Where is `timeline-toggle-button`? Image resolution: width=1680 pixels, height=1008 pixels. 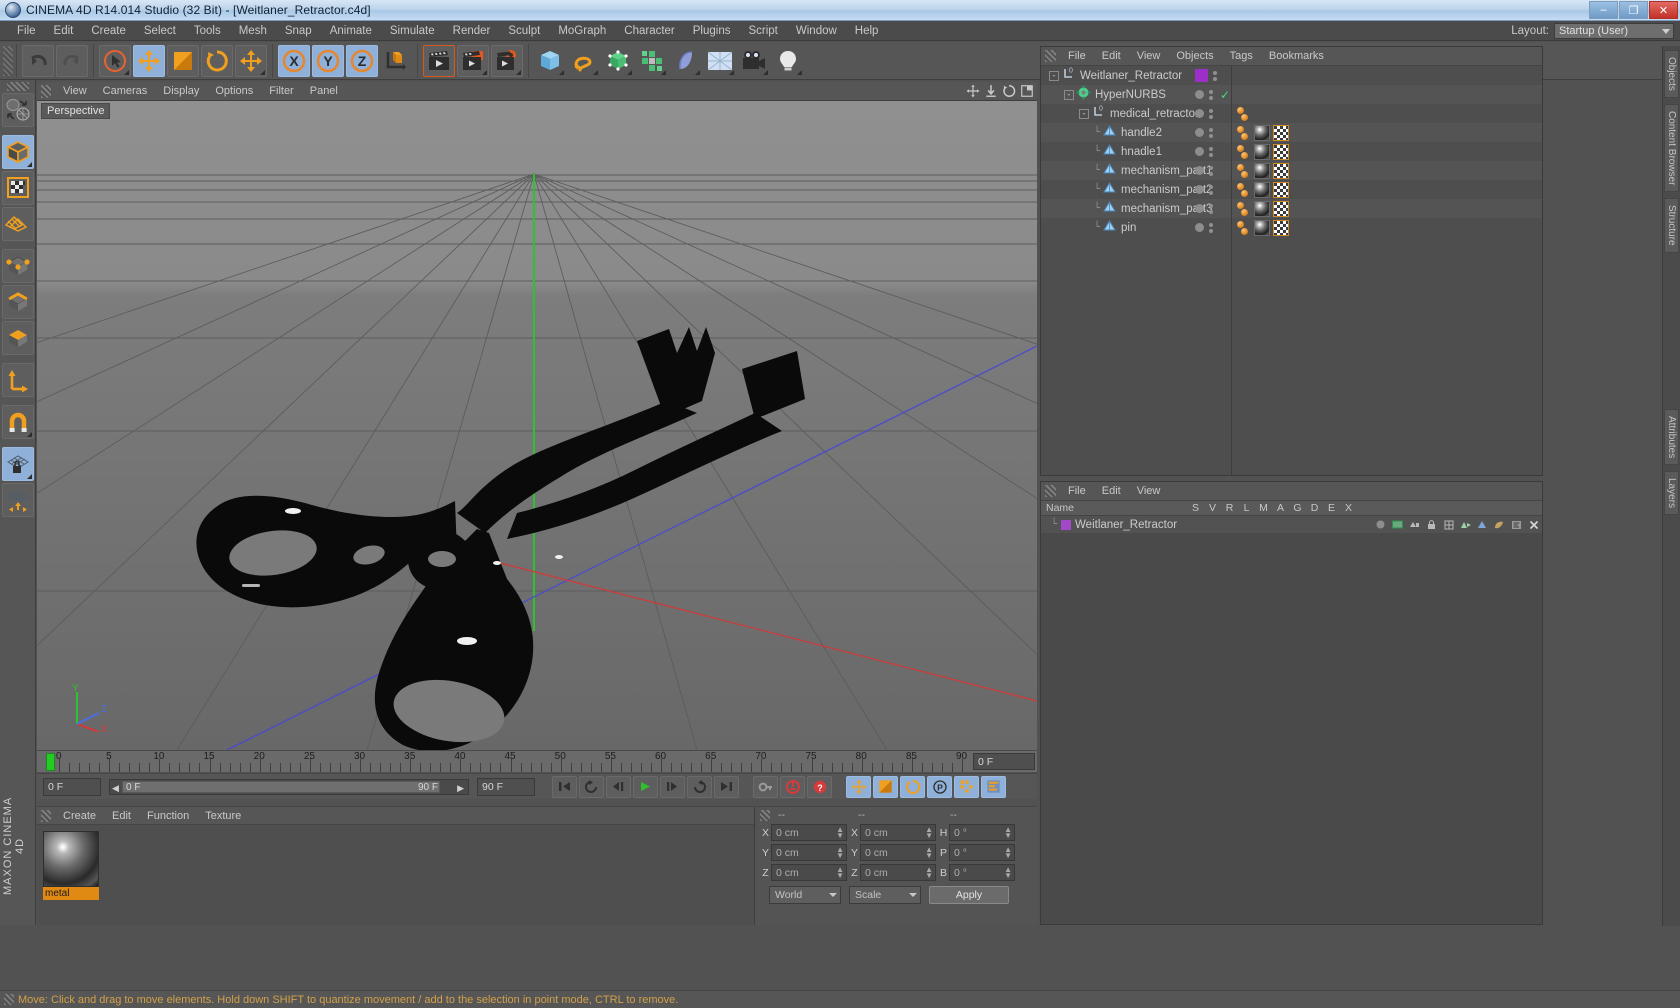 timeline-toggle-button is located at coordinates (993, 786).